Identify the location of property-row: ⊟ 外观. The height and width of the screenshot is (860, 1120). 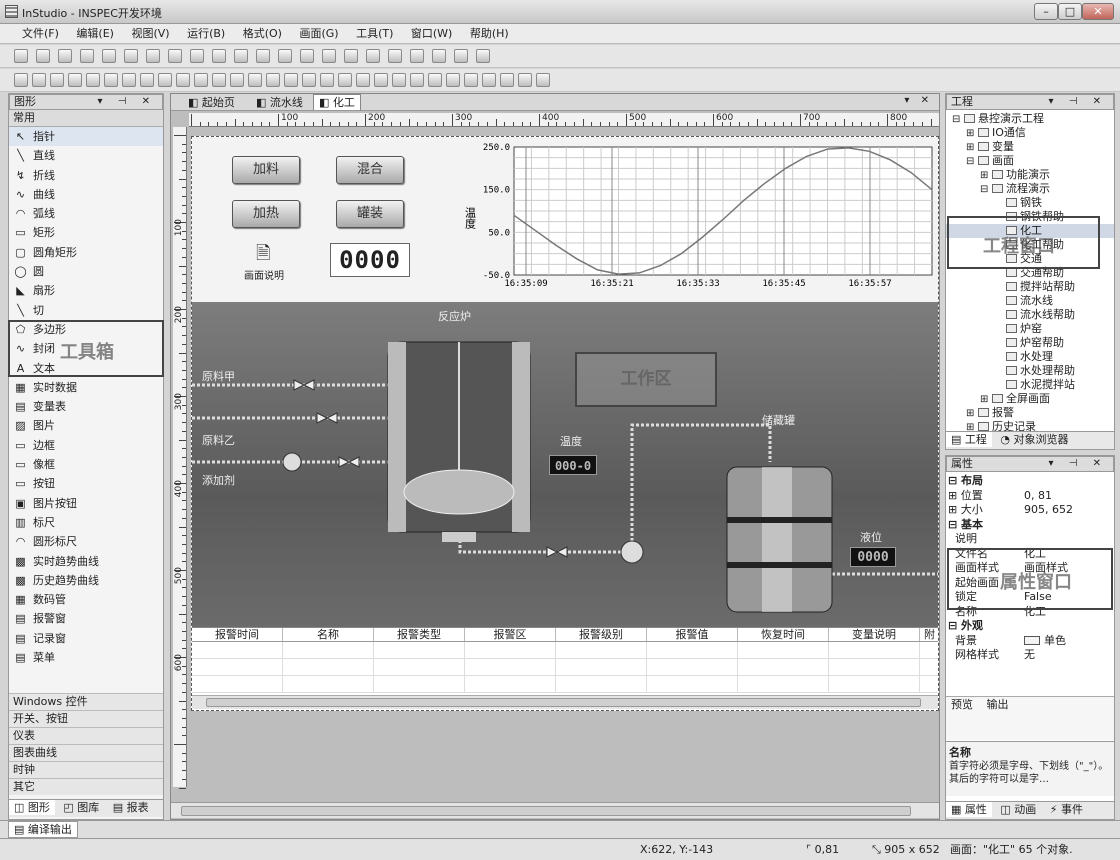
(1031, 626).